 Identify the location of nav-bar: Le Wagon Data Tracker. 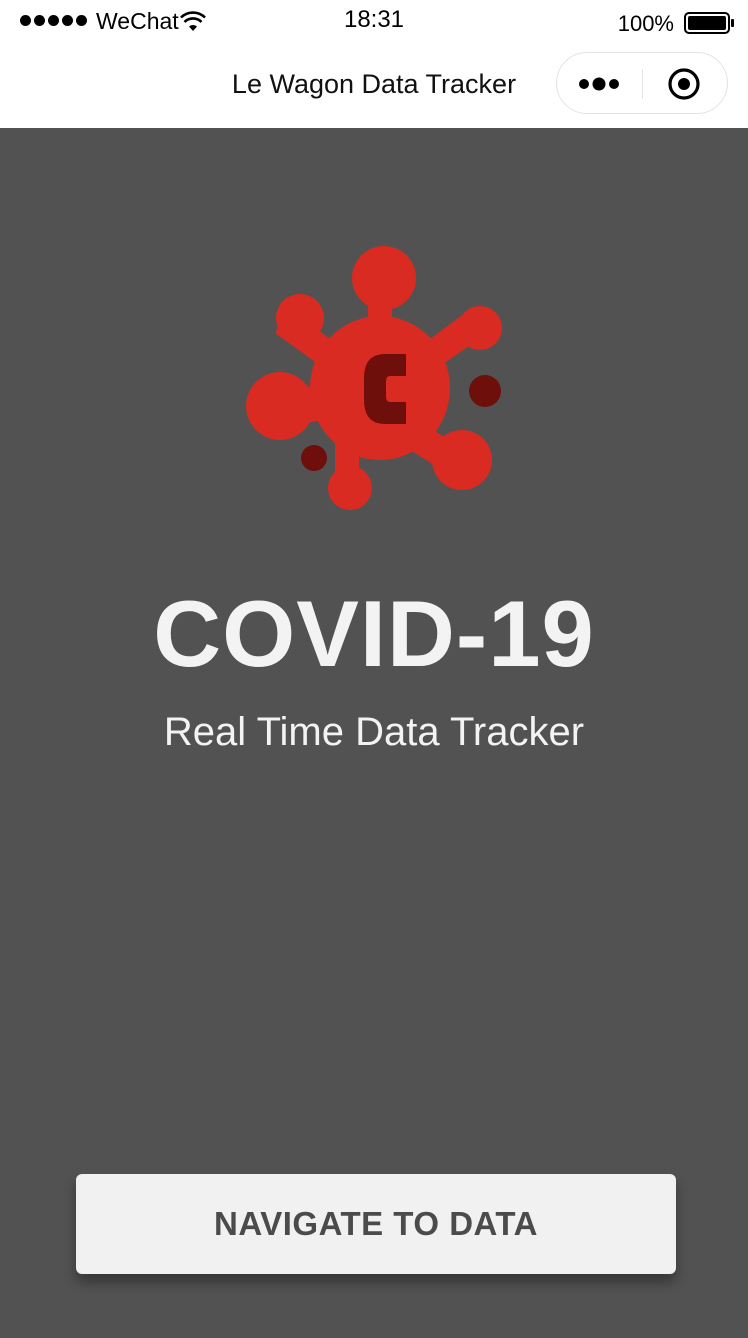
(374, 86).